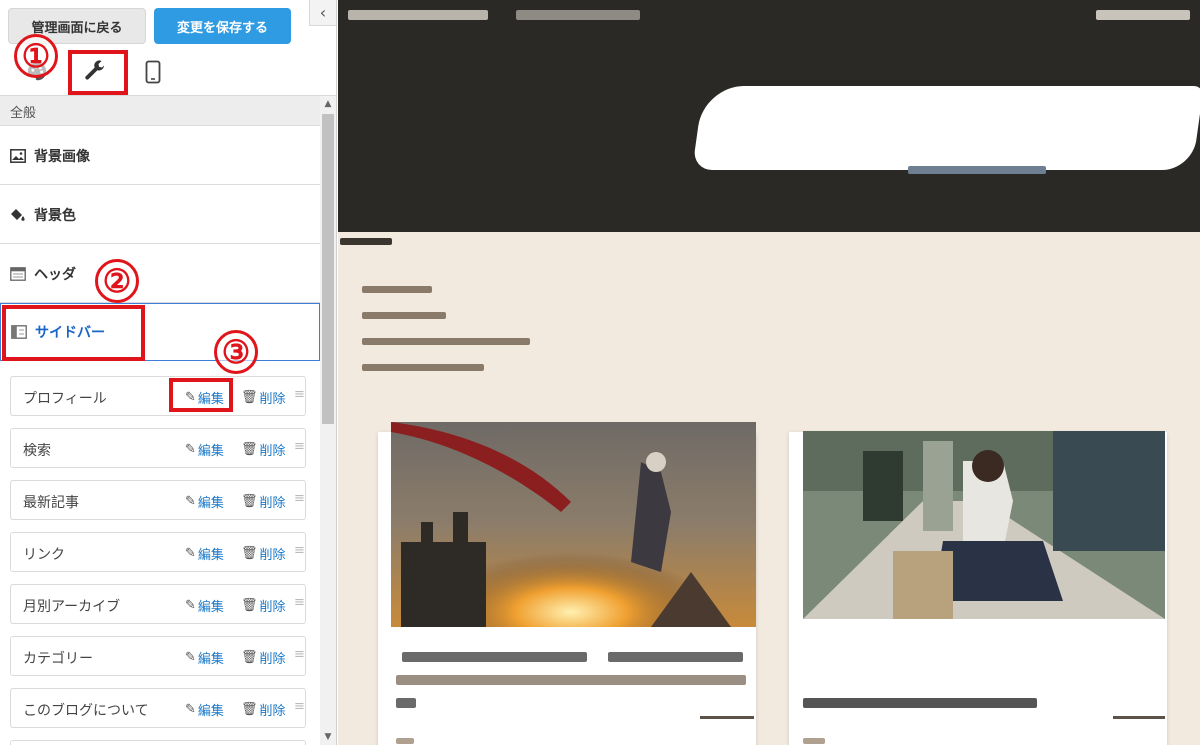 This screenshot has height=745, width=1200. Describe the element at coordinates (158, 656) in the screenshot. I see `widget-row: カテゴリー ✎ 編集 🗑 削除 ≡` at that location.